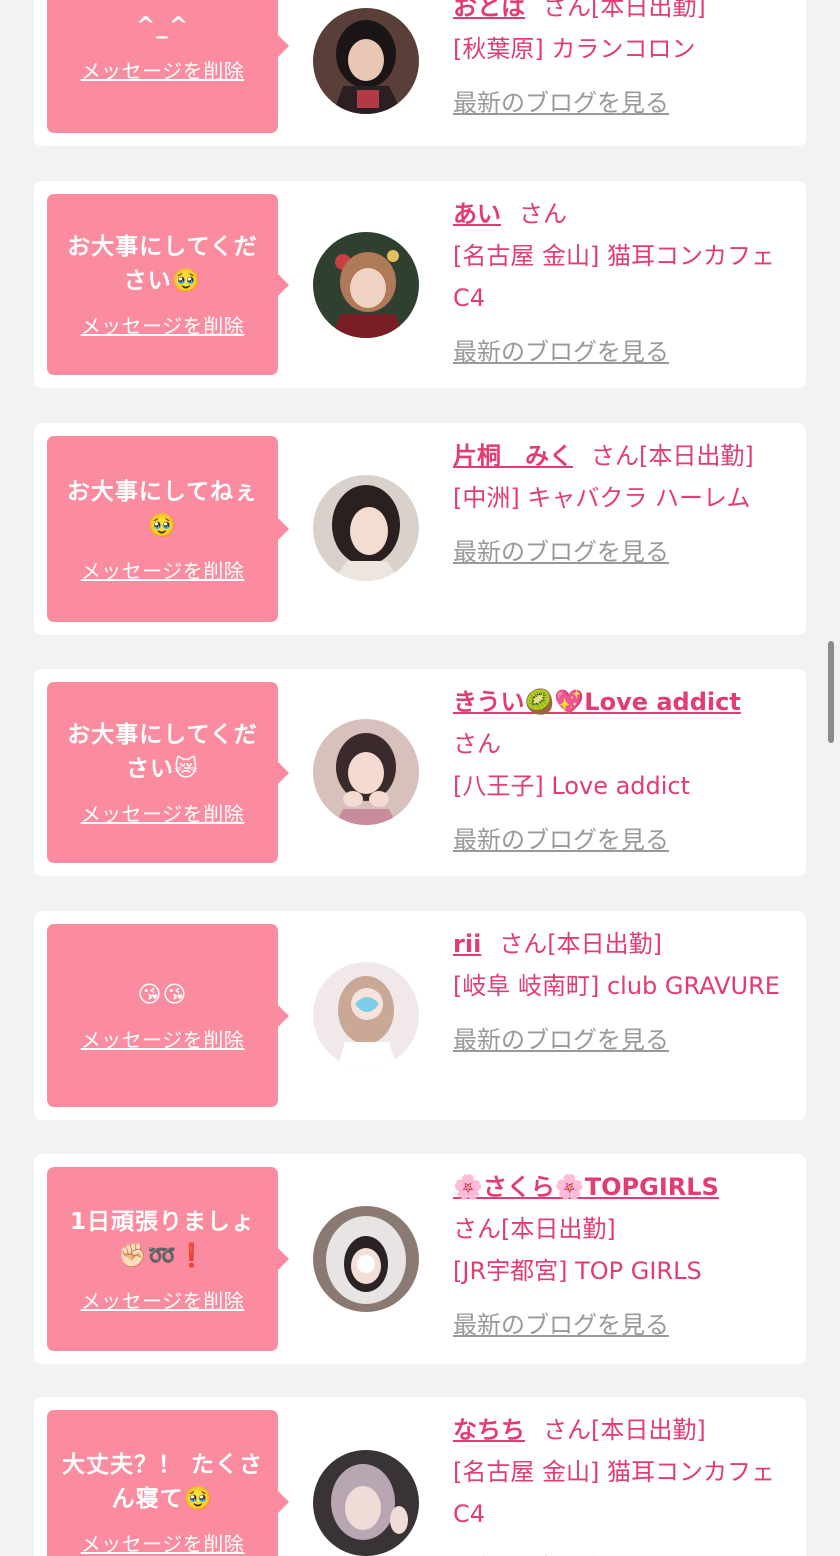 Image resolution: width=840 pixels, height=1556 pixels. I want to click on cast-name-link: おとは, so click(489, 10).